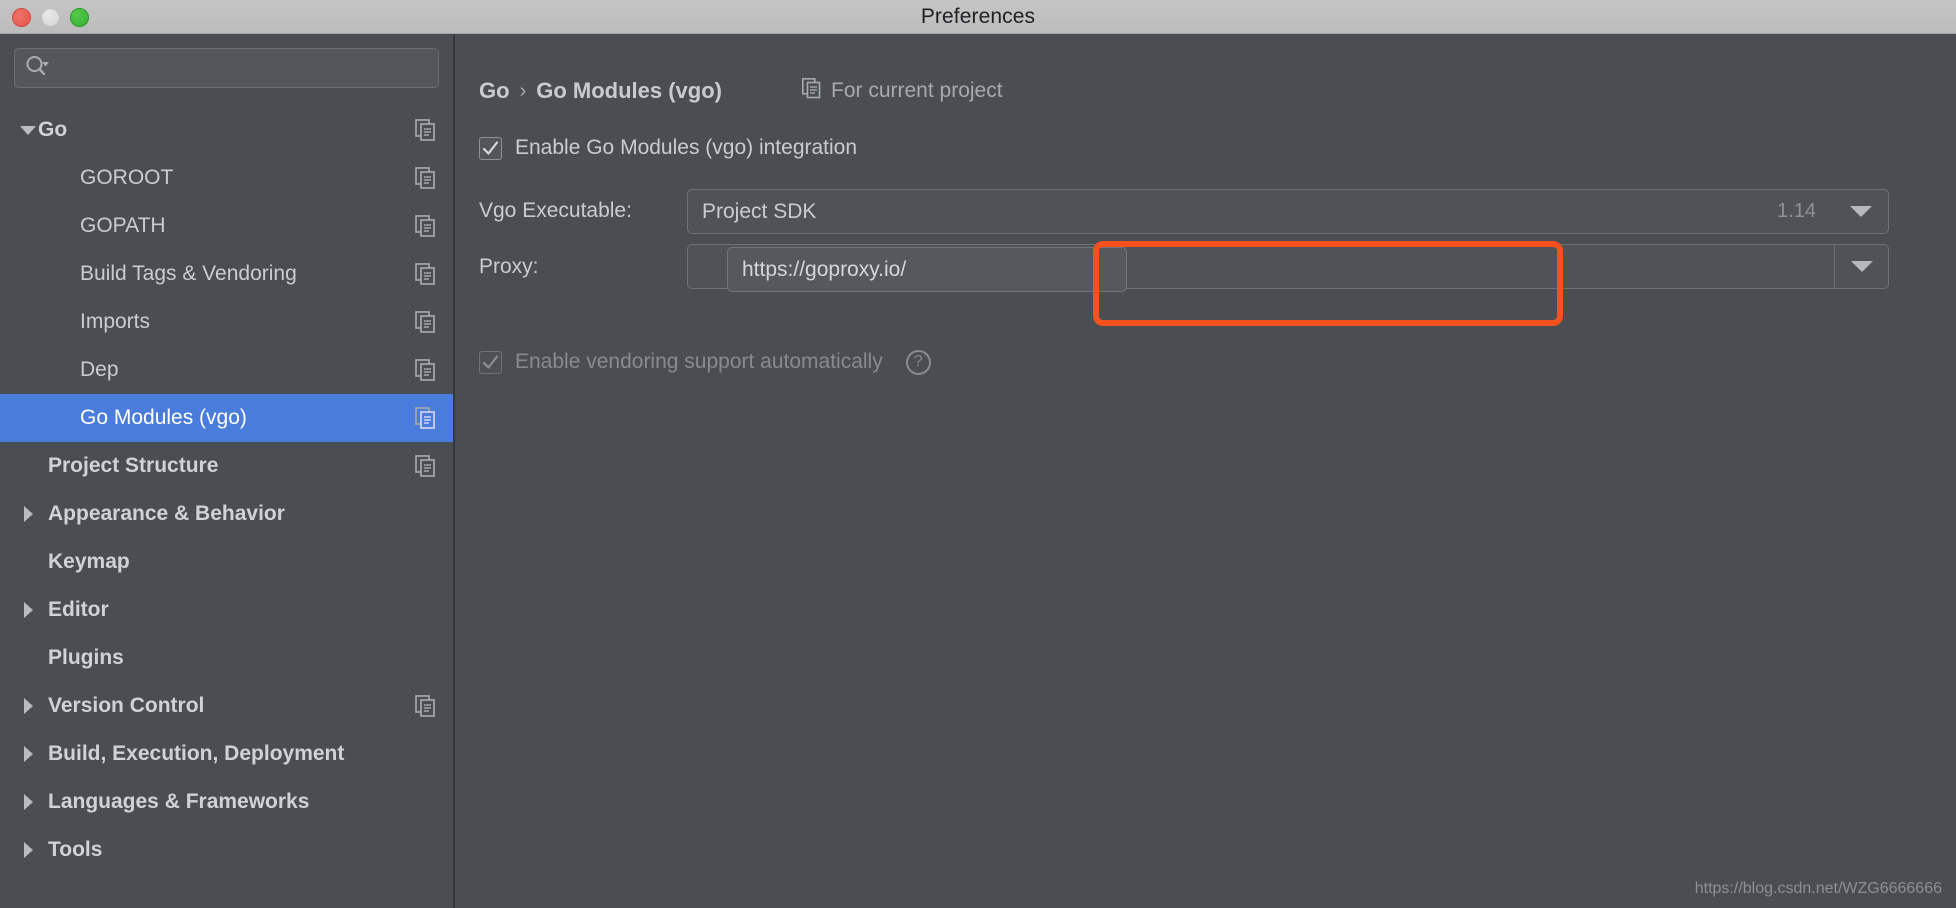 The image size is (1956, 908). What do you see at coordinates (239, 68) in the screenshot?
I see `search-input` at bounding box center [239, 68].